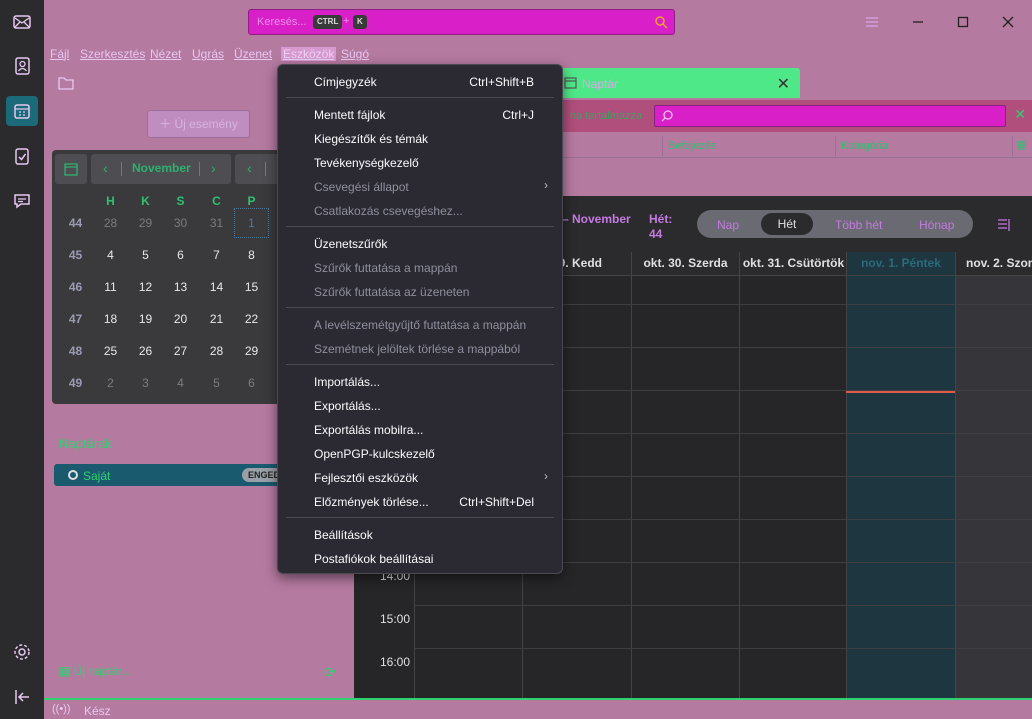  I want to click on refresh-icon: ⟳, so click(330, 672).